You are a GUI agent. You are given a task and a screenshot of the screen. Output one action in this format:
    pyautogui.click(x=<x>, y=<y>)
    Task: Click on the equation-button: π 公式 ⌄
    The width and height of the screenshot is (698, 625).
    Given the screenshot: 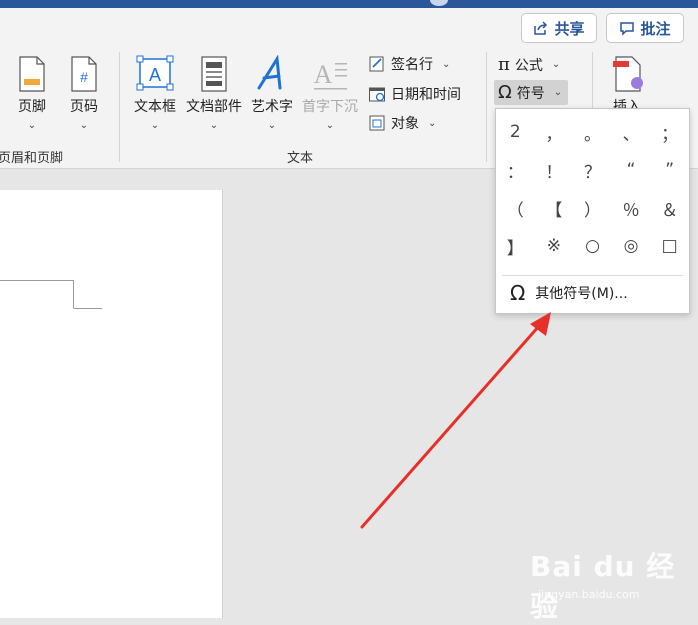 What is the action you would take?
    pyautogui.click(x=529, y=64)
    